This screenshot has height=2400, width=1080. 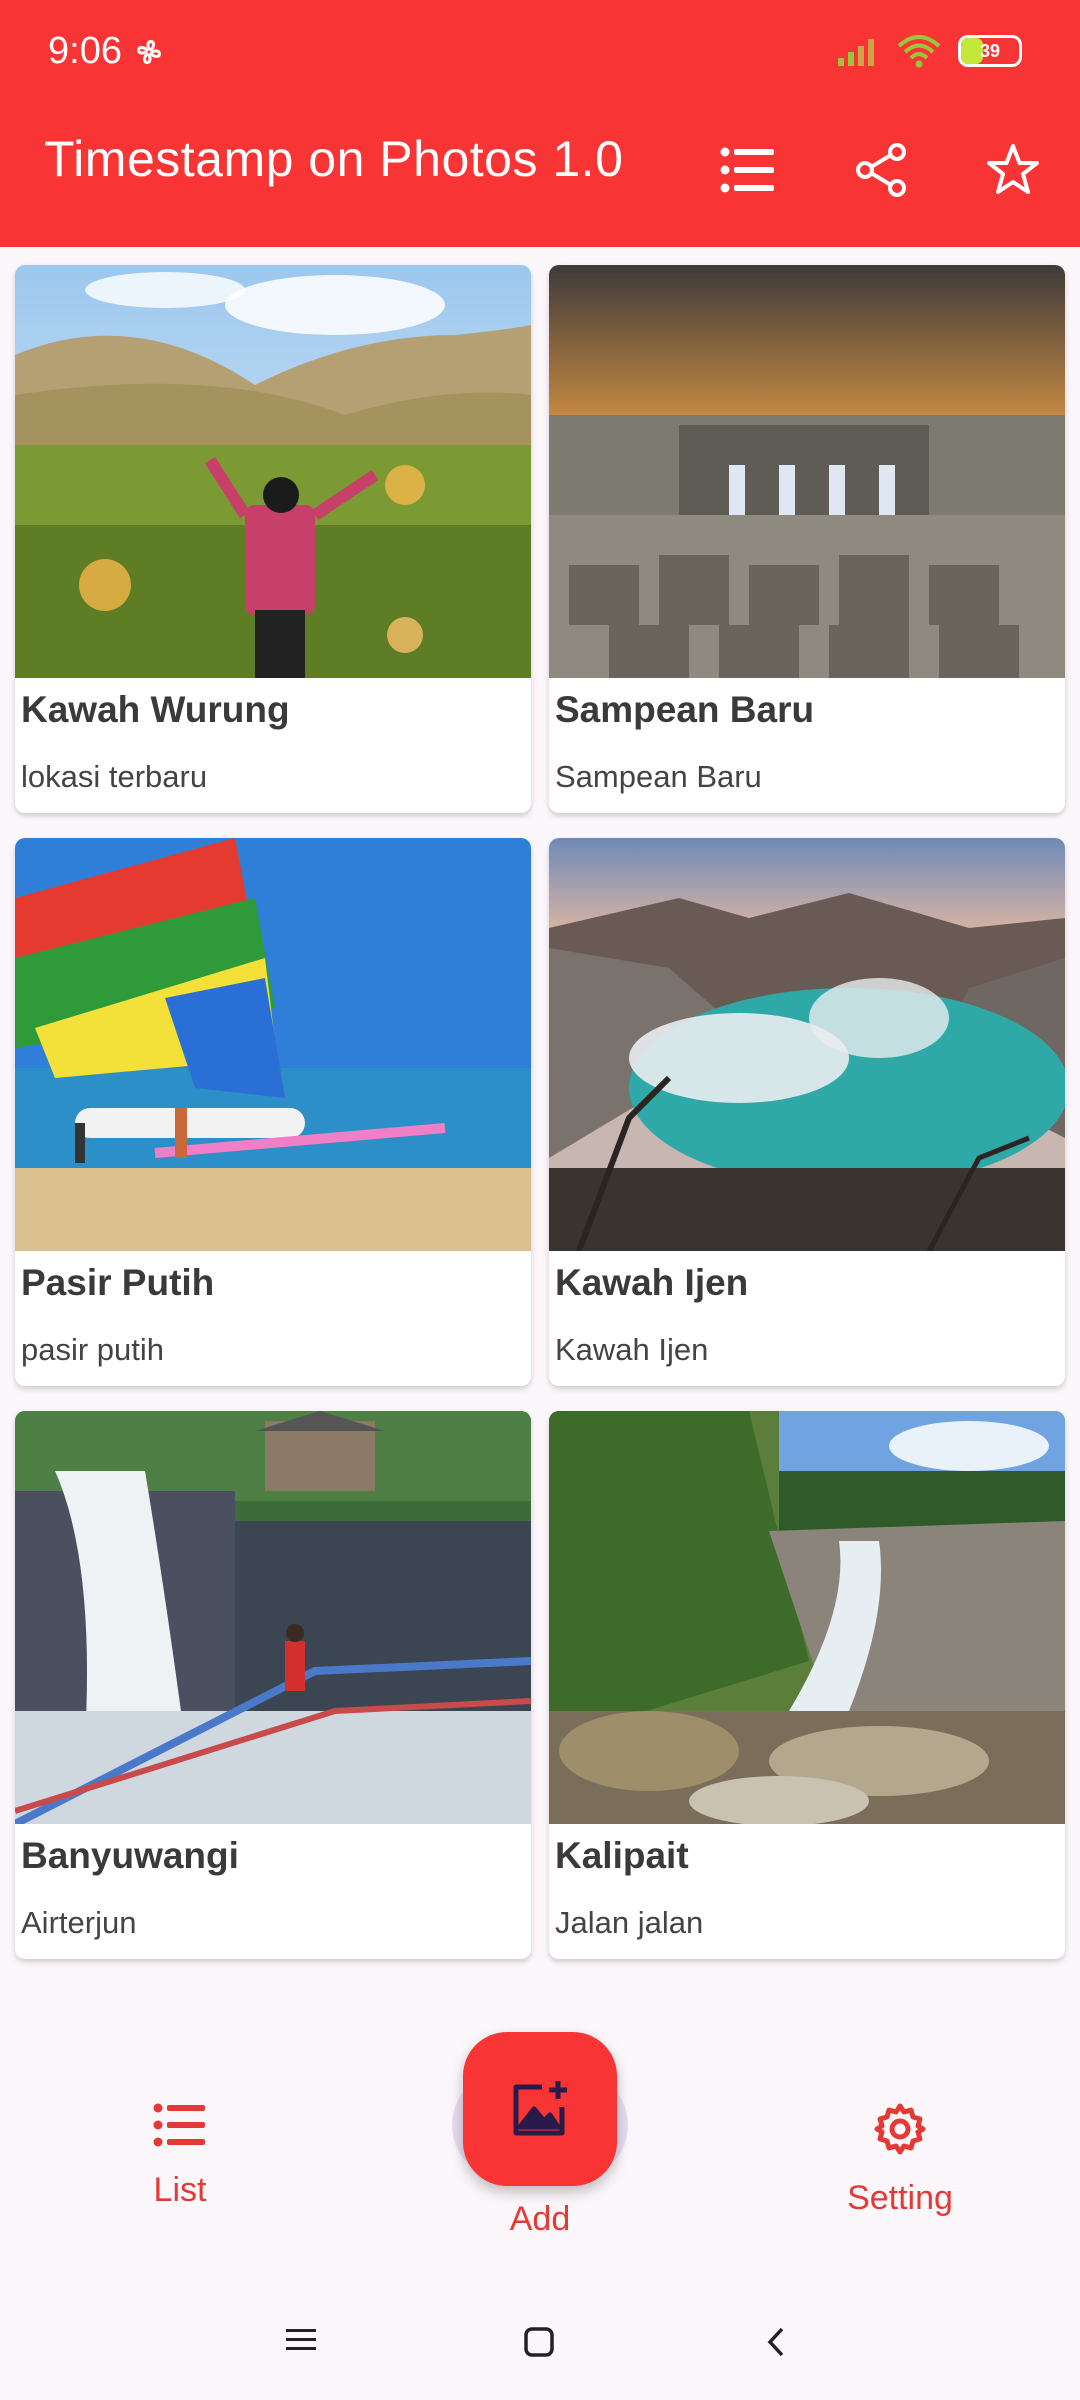 I want to click on rate-button, so click(x=1013, y=170).